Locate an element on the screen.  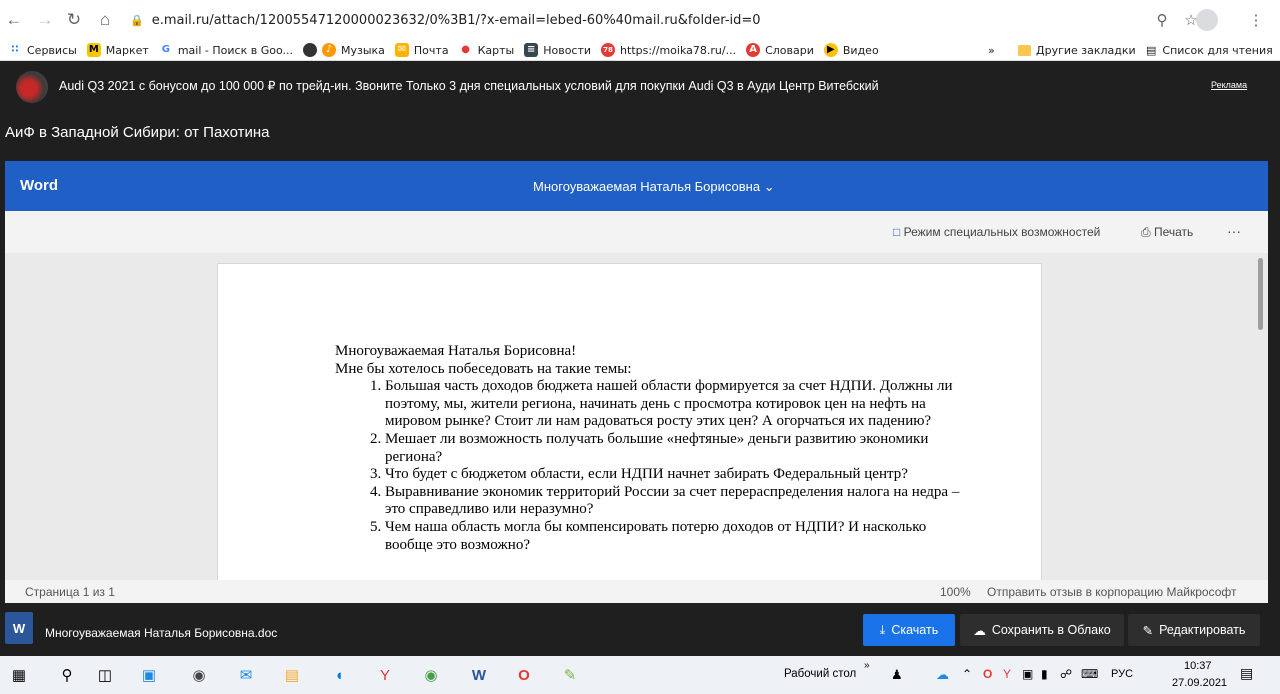
save-to-cloud-button: ☁ Сохранить в Облако is located at coordinates (1042, 630).